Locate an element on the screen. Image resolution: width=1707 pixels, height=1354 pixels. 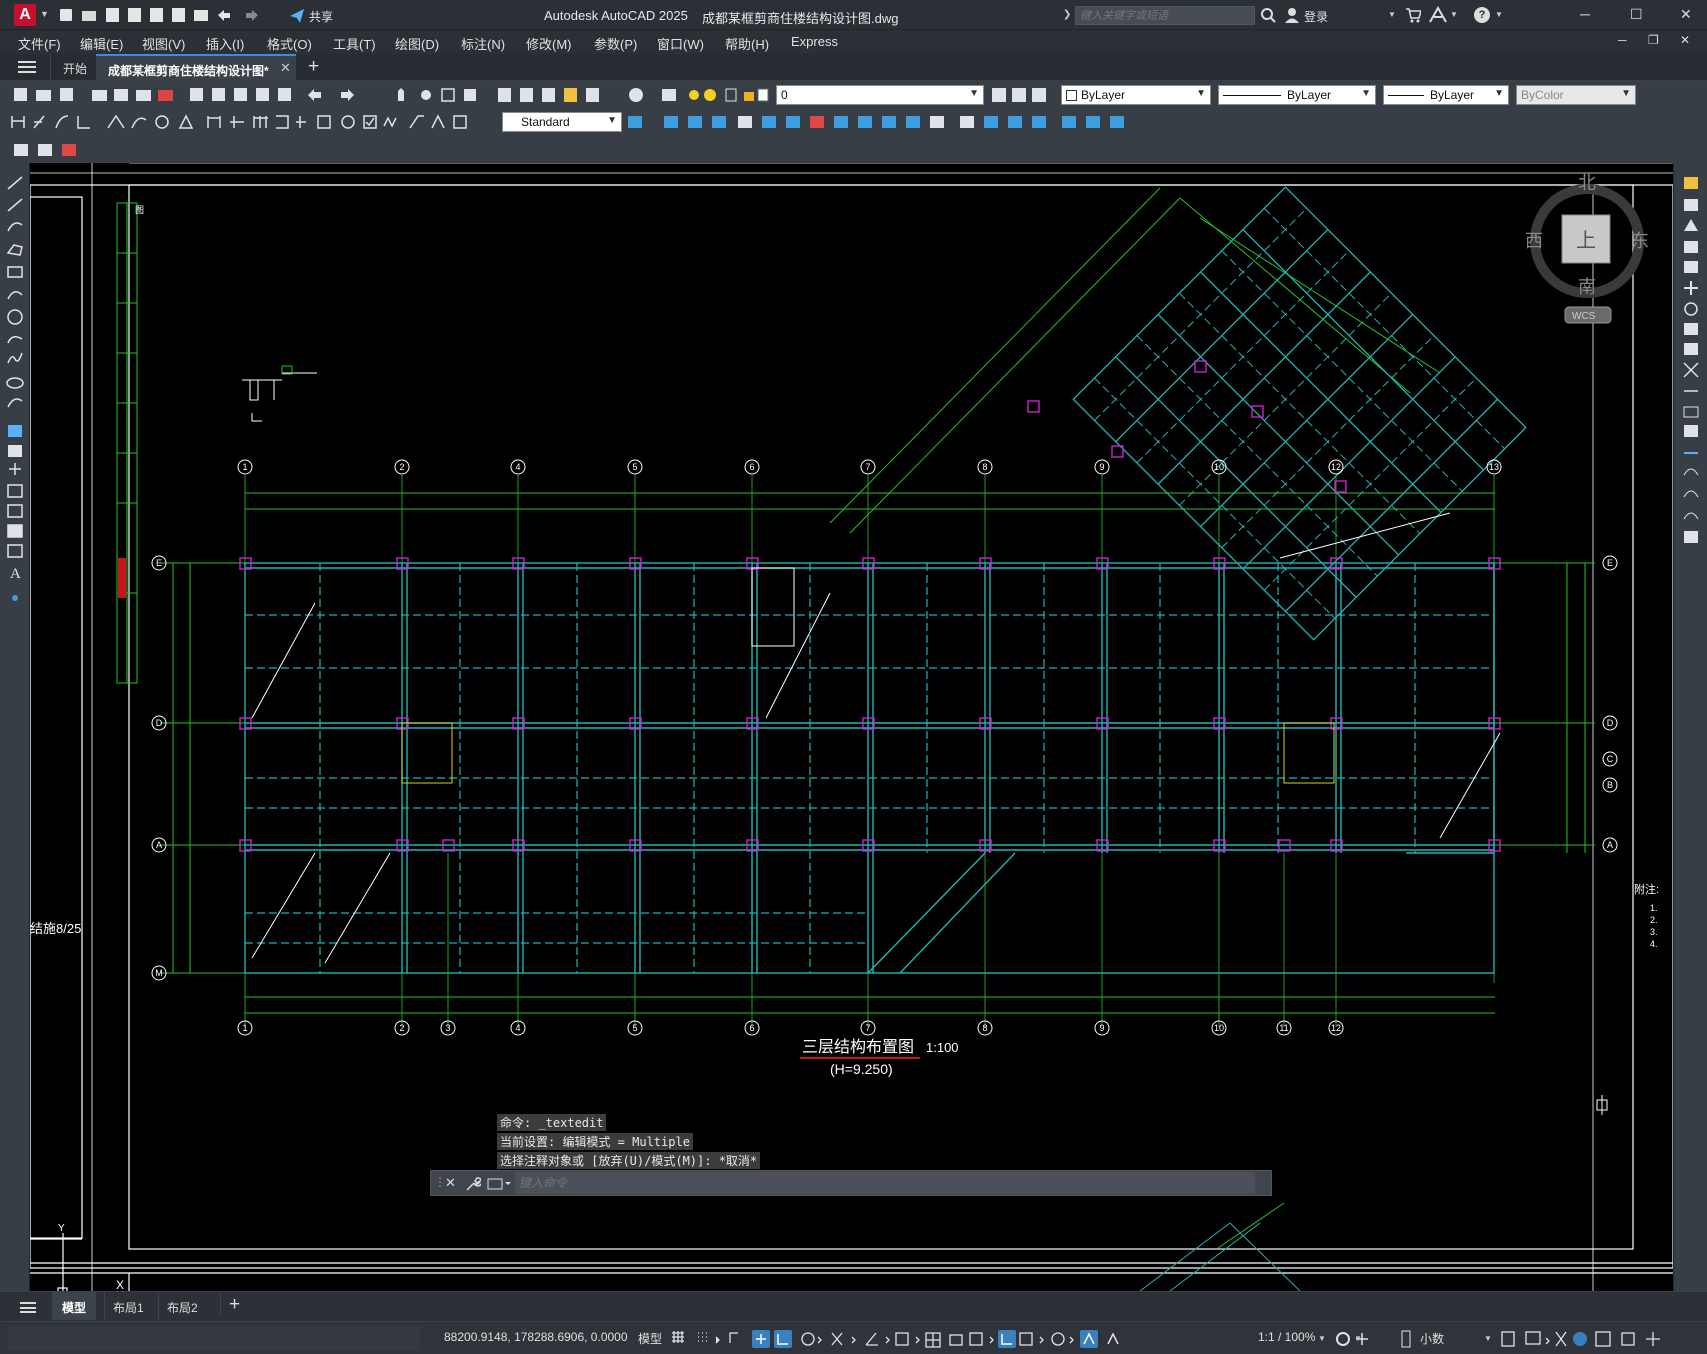
menu-parametric: 参数(P) is located at coordinates (615, 43).